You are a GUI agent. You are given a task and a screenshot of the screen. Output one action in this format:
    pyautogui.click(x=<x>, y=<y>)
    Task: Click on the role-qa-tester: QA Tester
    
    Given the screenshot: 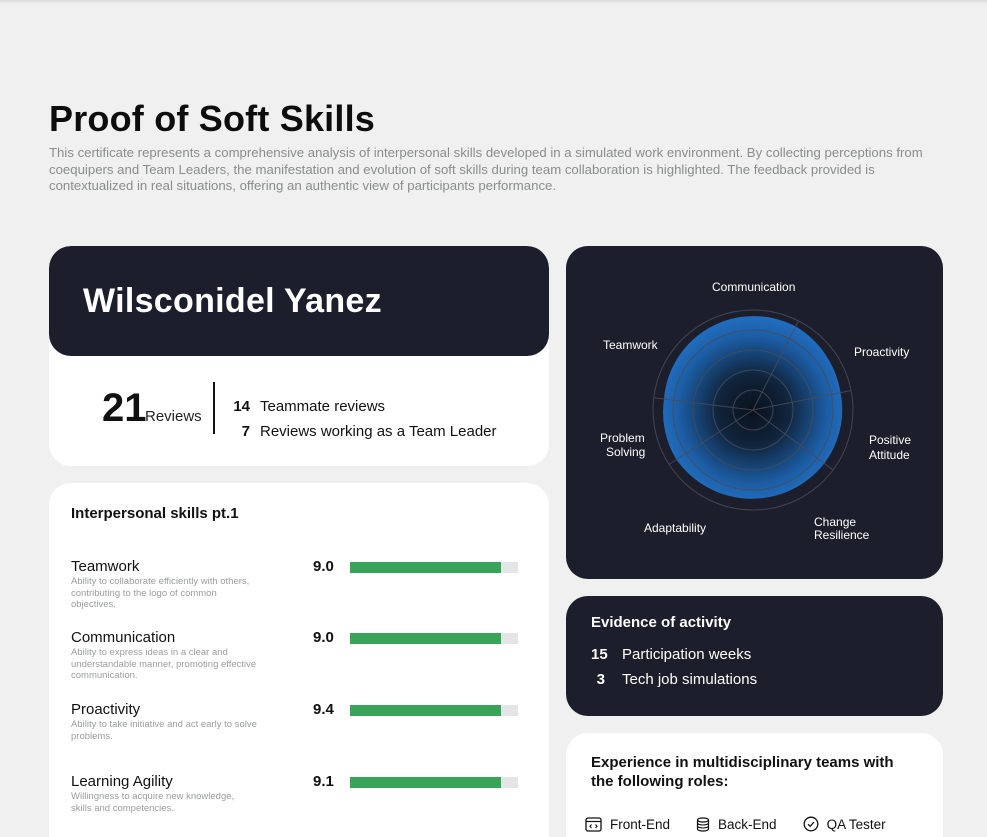 What is the action you would take?
    pyautogui.click(x=844, y=824)
    